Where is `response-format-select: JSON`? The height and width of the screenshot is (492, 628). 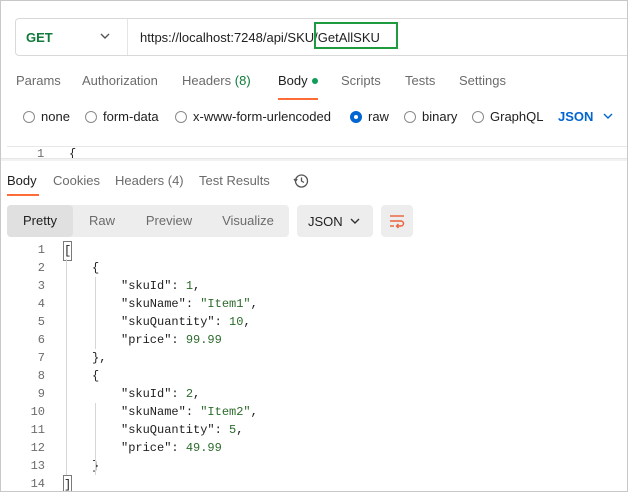 response-format-select: JSON is located at coordinates (335, 221).